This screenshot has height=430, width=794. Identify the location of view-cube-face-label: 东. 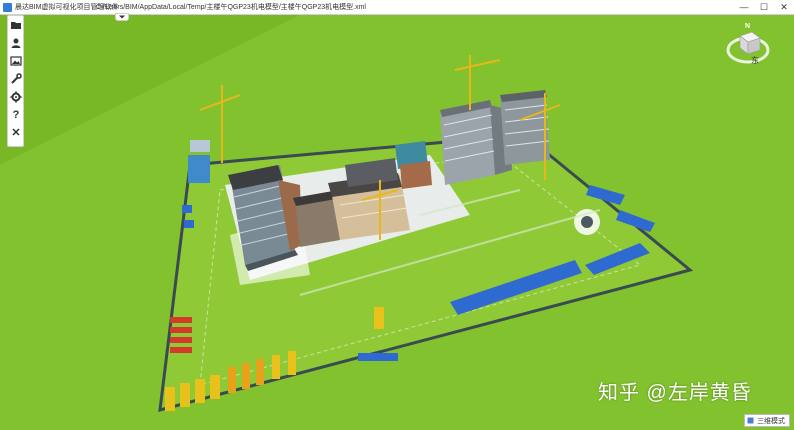
(755, 60).